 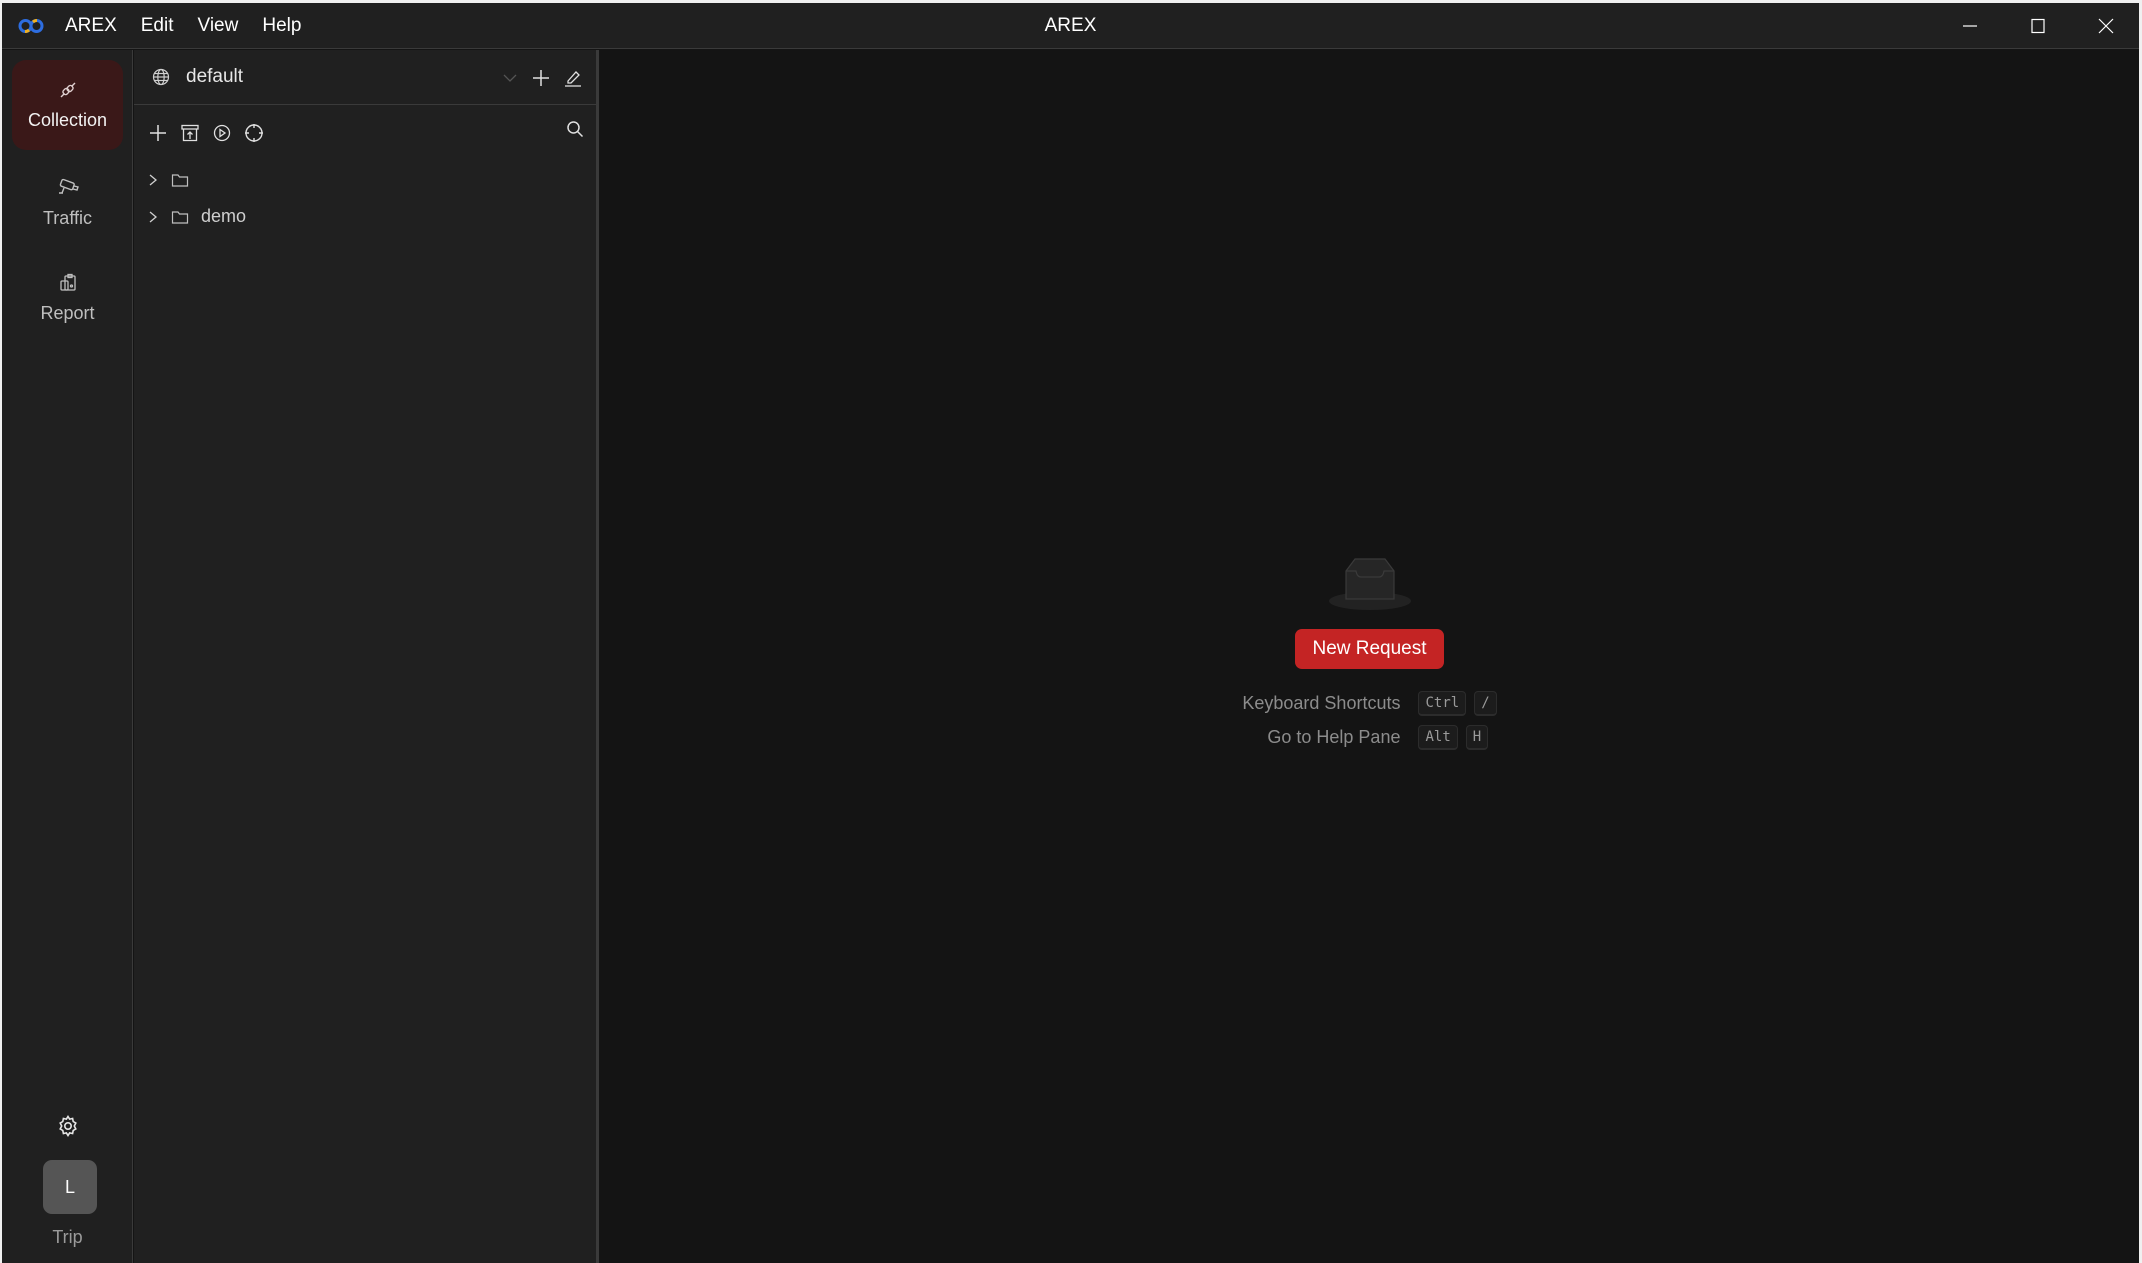 What do you see at coordinates (365, 77) in the screenshot?
I see `workspace-selector: default` at bounding box center [365, 77].